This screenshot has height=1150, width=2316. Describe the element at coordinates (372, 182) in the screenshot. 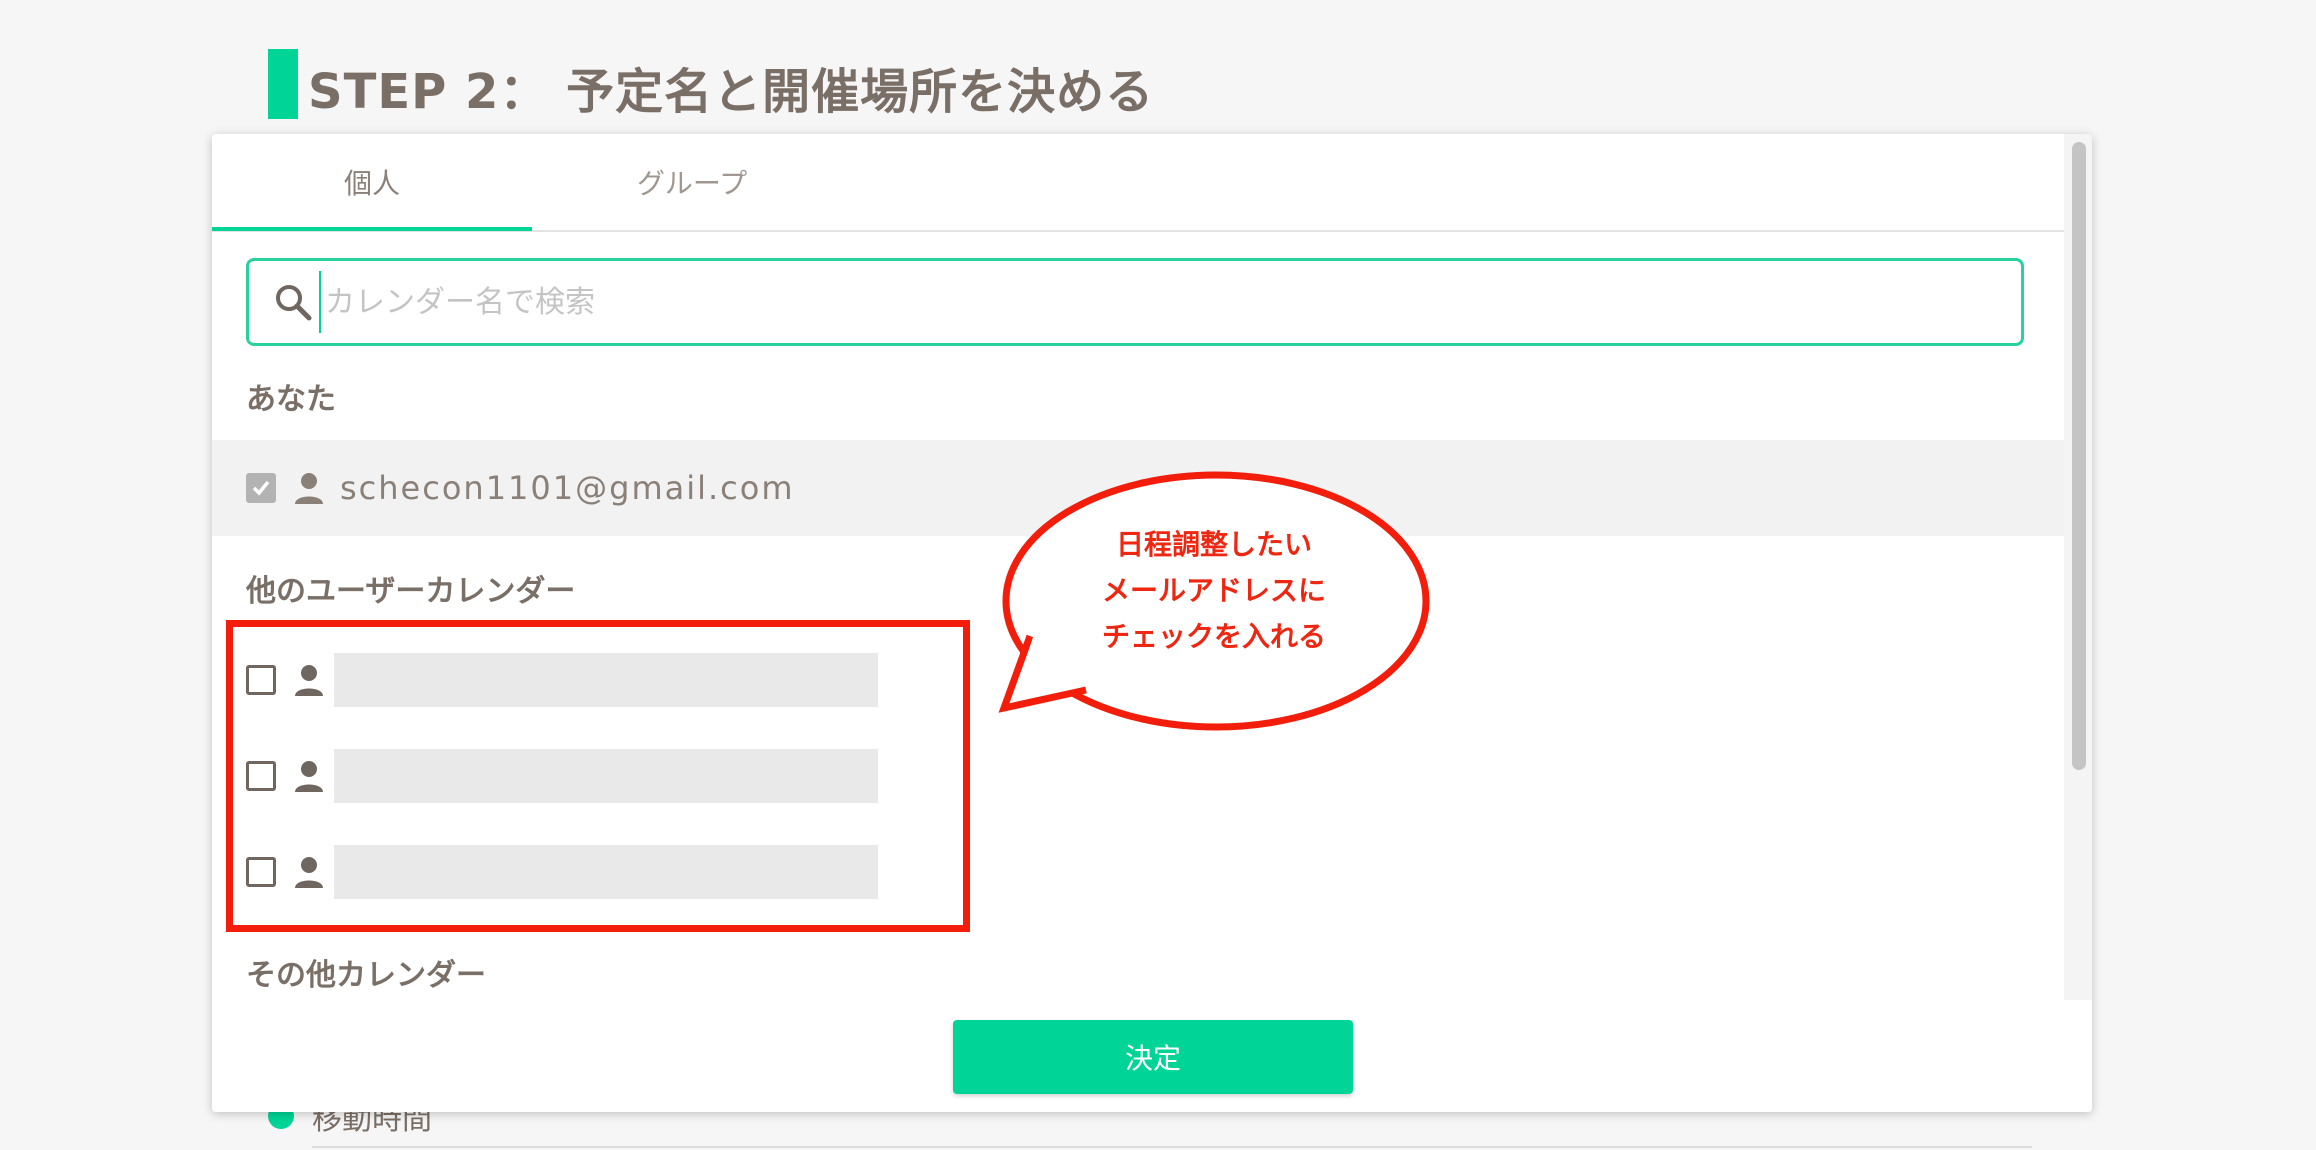

I see `tab-personal: 個人` at that location.